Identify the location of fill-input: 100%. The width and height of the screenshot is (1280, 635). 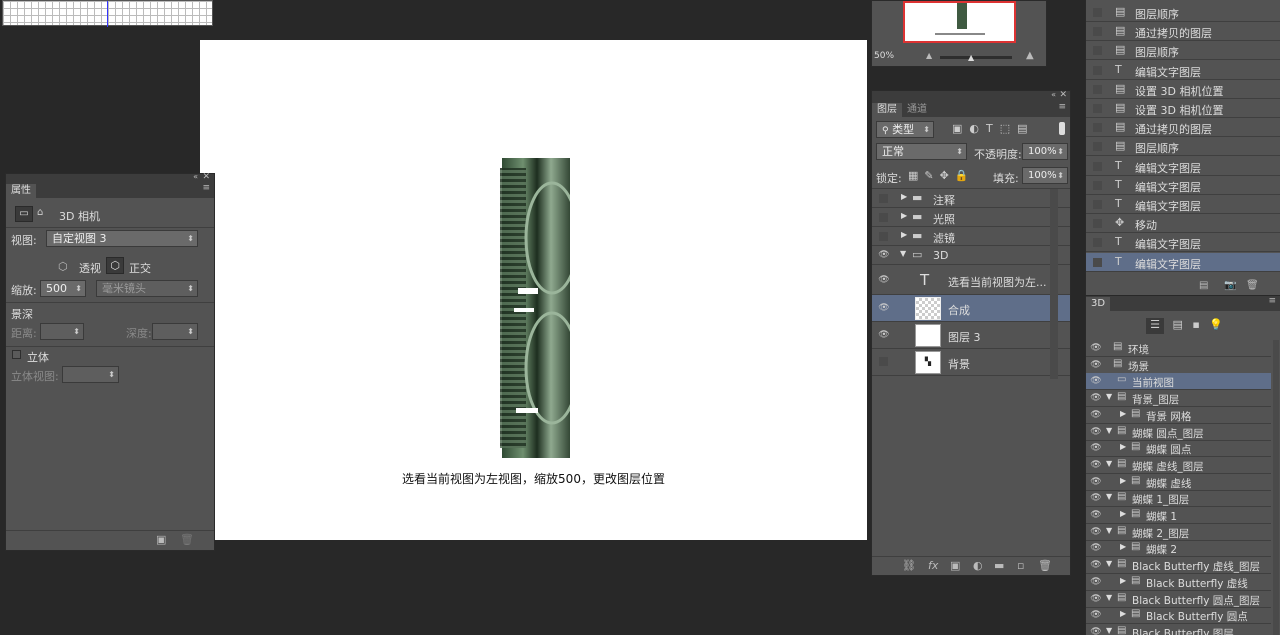
(1045, 175).